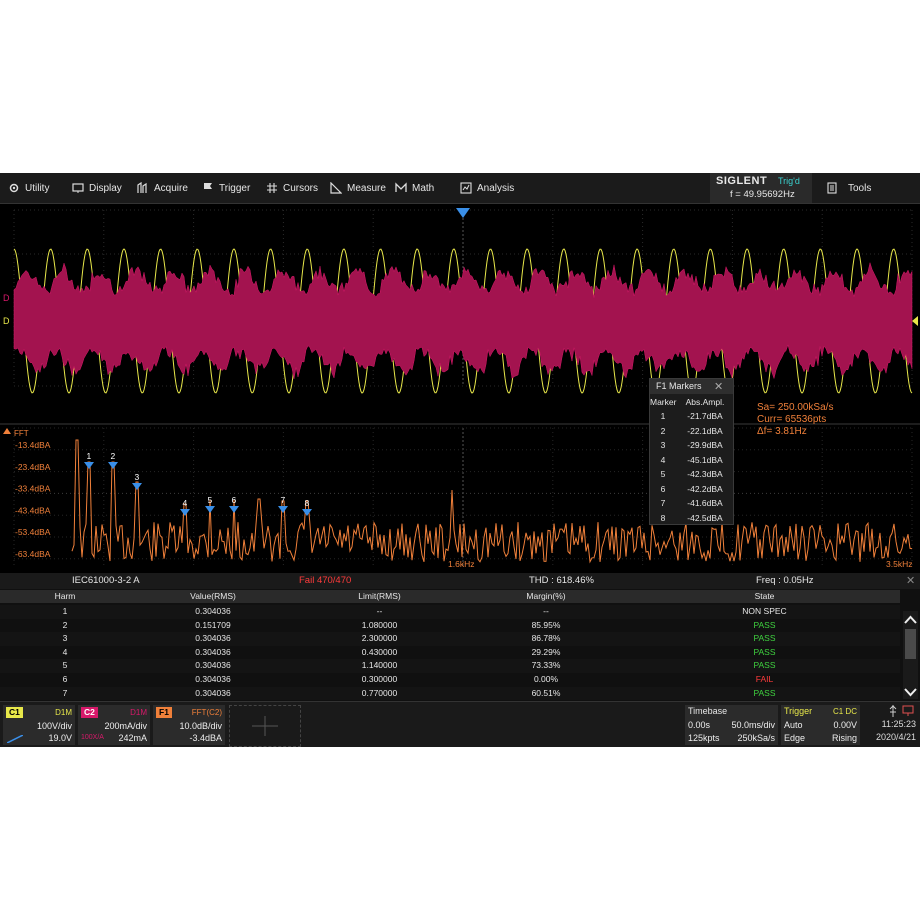  Describe the element at coordinates (792, 419) in the screenshot. I see `fft-points: Curr= 65536pts` at that location.